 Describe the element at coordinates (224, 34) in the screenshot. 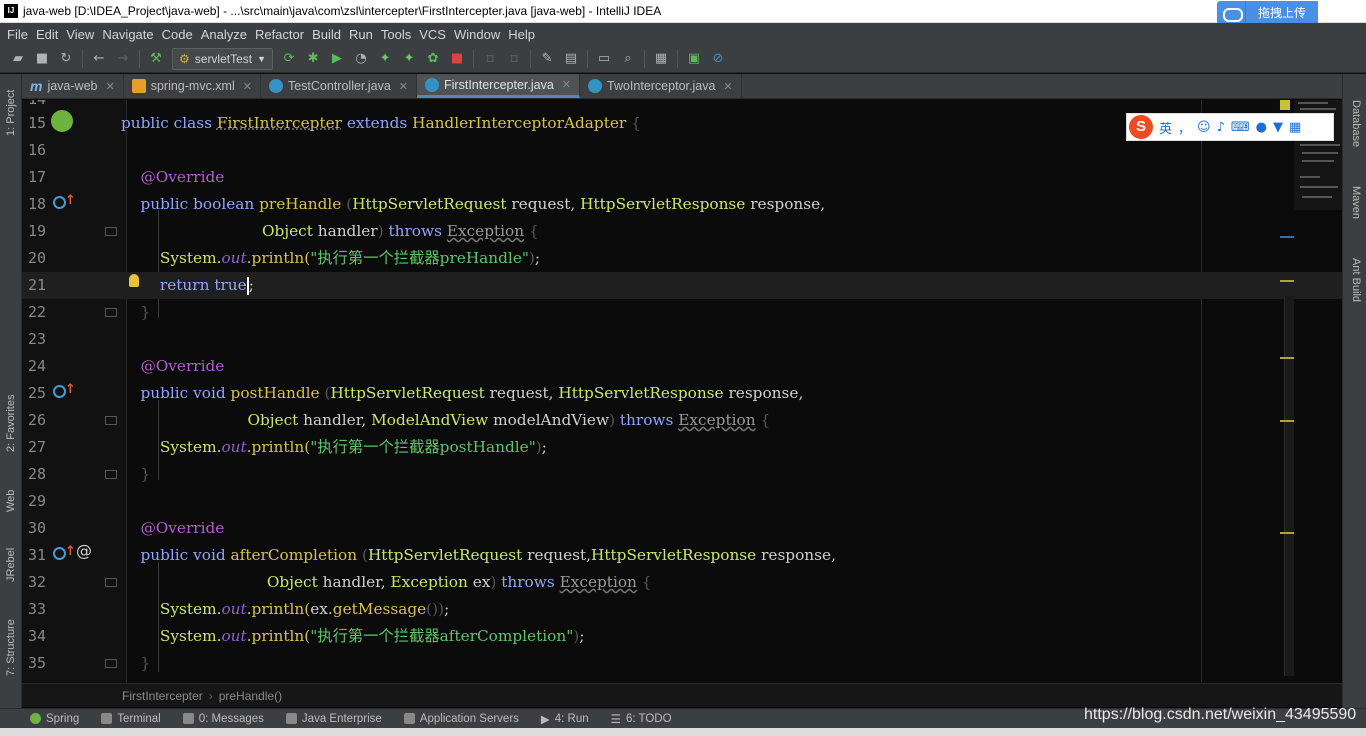

I see `menu-analyze: Analyze` at that location.